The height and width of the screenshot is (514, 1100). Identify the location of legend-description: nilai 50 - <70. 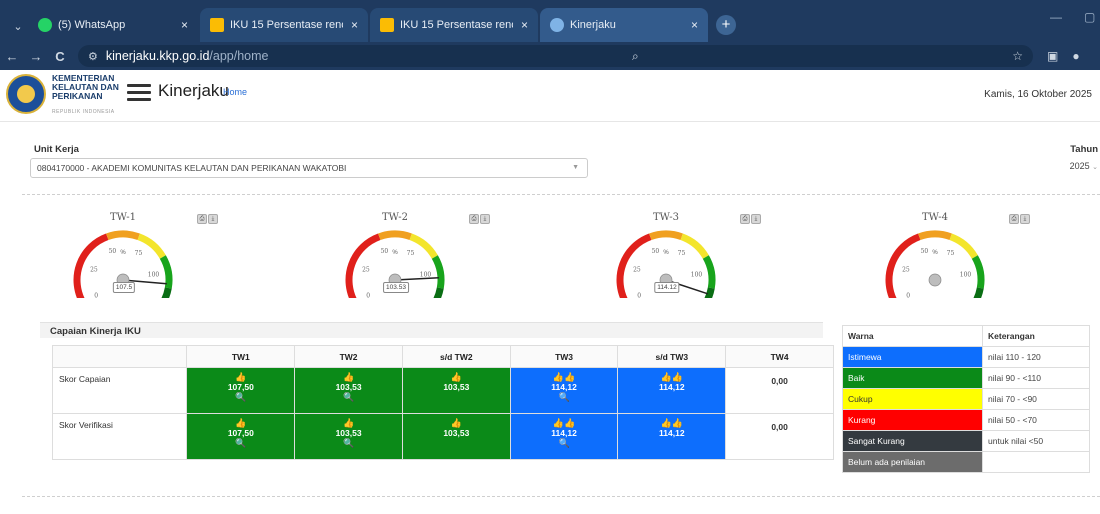
(1036, 420).